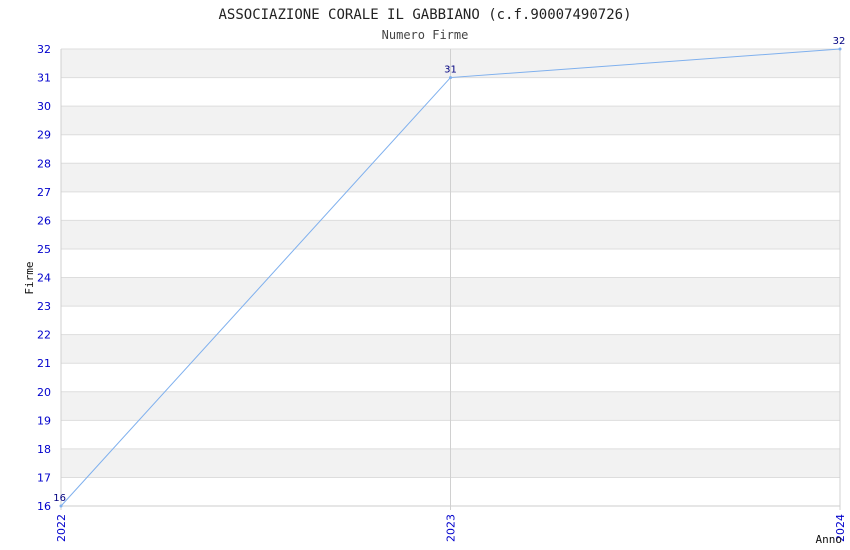 Image resolution: width=850 pixels, height=550 pixels. Describe the element at coordinates (44, 220) in the screenshot. I see `y-tick-label: 26` at that location.